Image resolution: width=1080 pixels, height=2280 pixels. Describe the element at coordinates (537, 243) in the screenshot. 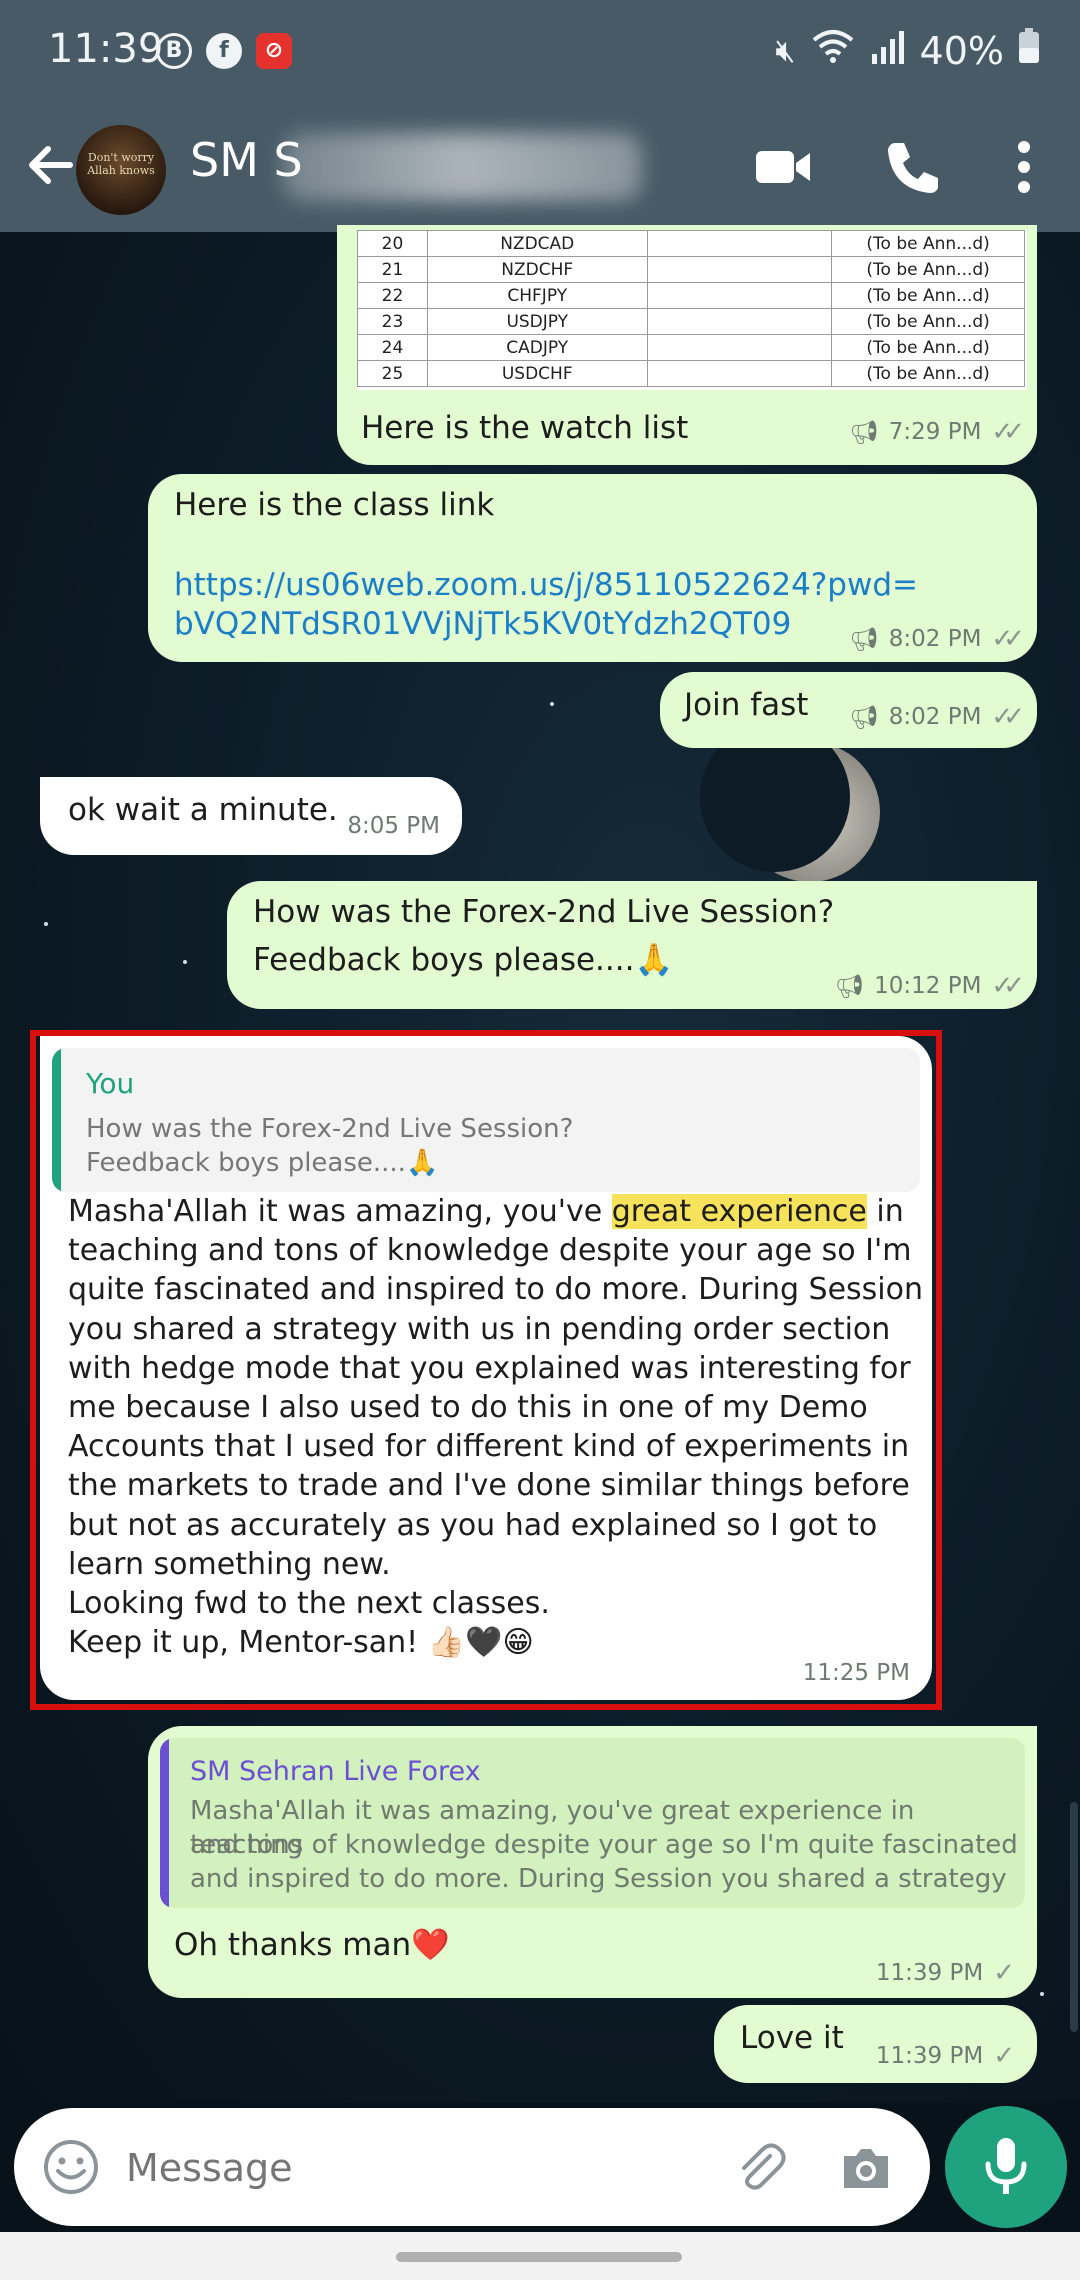

I see `table-cell-pair: NZDCAD` at that location.